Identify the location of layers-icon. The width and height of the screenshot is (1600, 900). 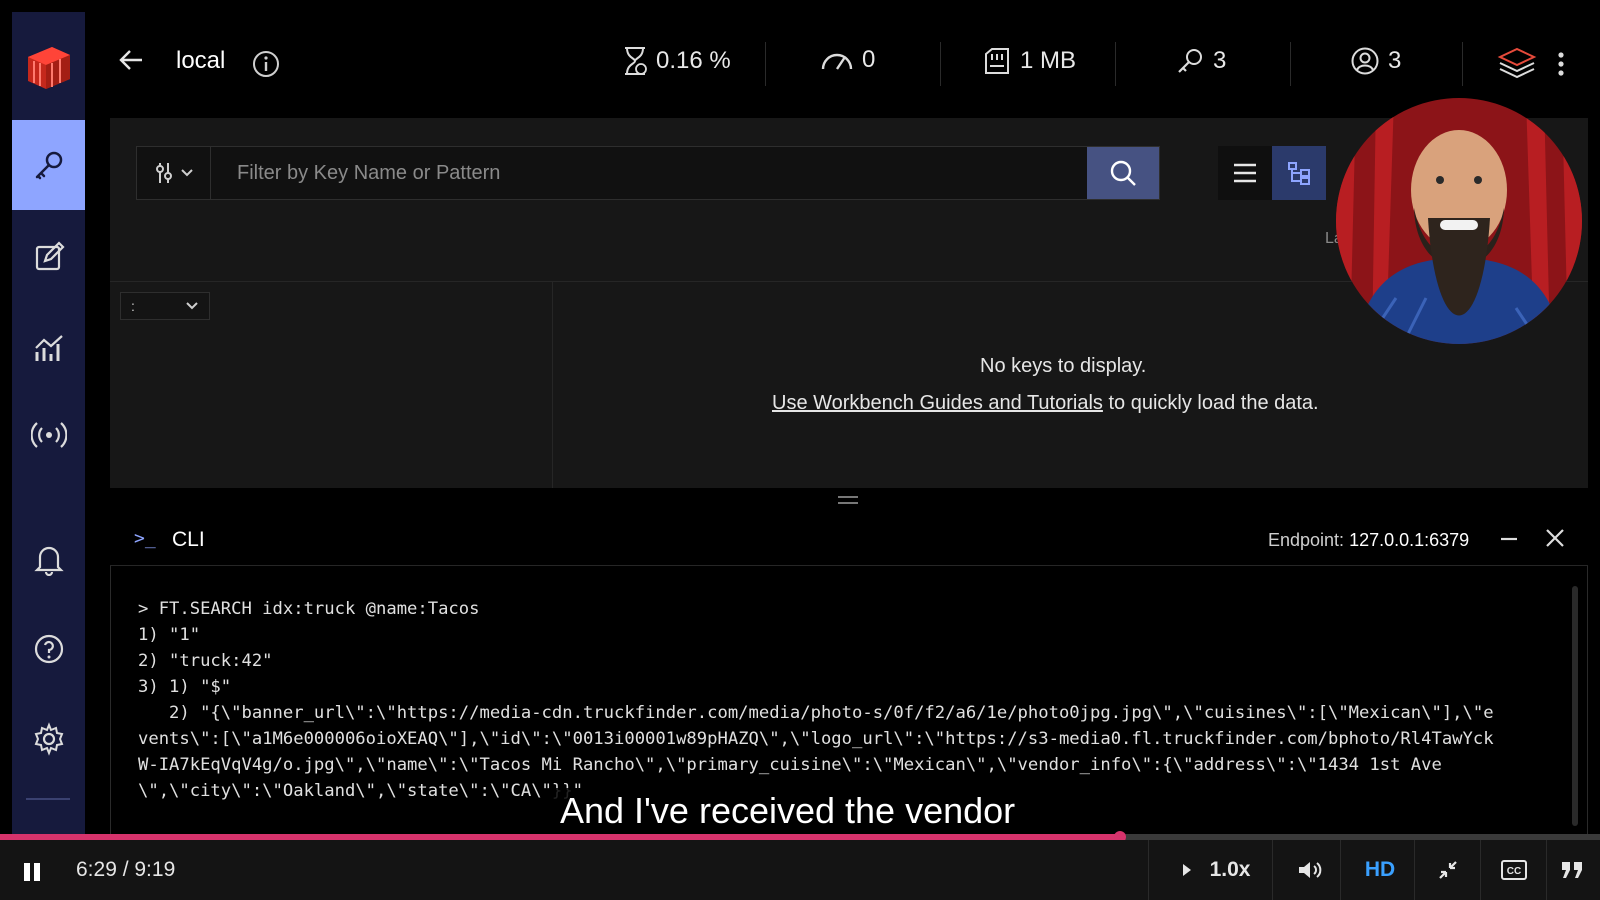
(1517, 63).